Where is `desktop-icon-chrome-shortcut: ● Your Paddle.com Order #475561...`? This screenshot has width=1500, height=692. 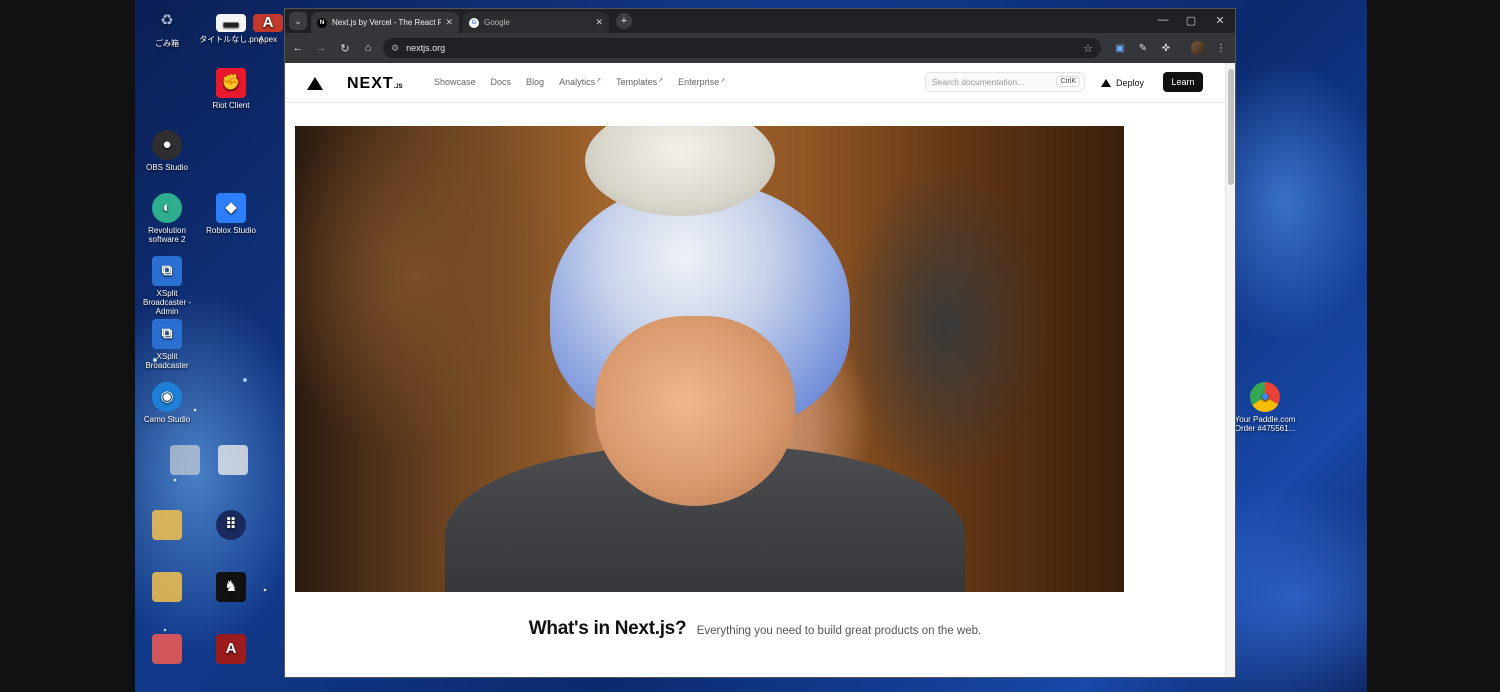 desktop-icon-chrome-shortcut: ● Your Paddle.com Order #475561... is located at coordinates (1265, 407).